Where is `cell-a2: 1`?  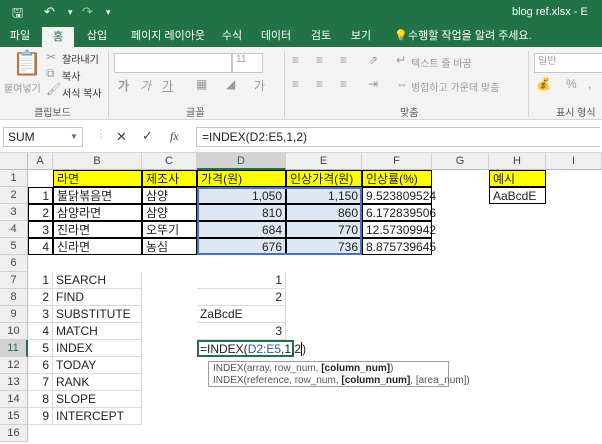 cell-a2: 1 is located at coordinates (40, 195).